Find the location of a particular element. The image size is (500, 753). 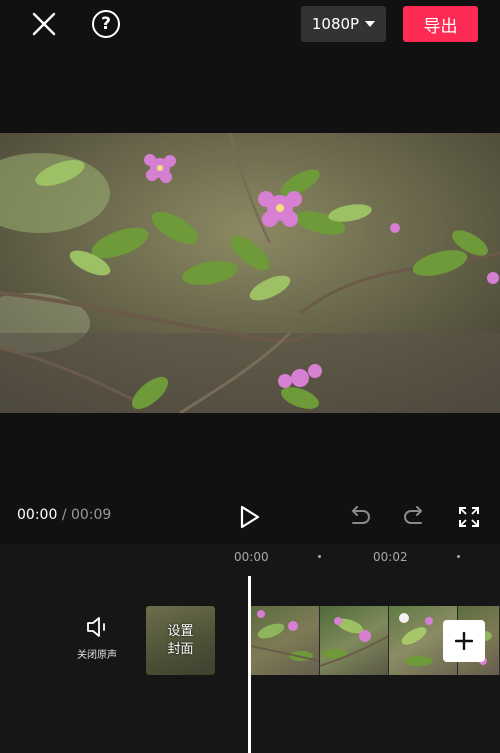

playhead is located at coordinates (249, 664).